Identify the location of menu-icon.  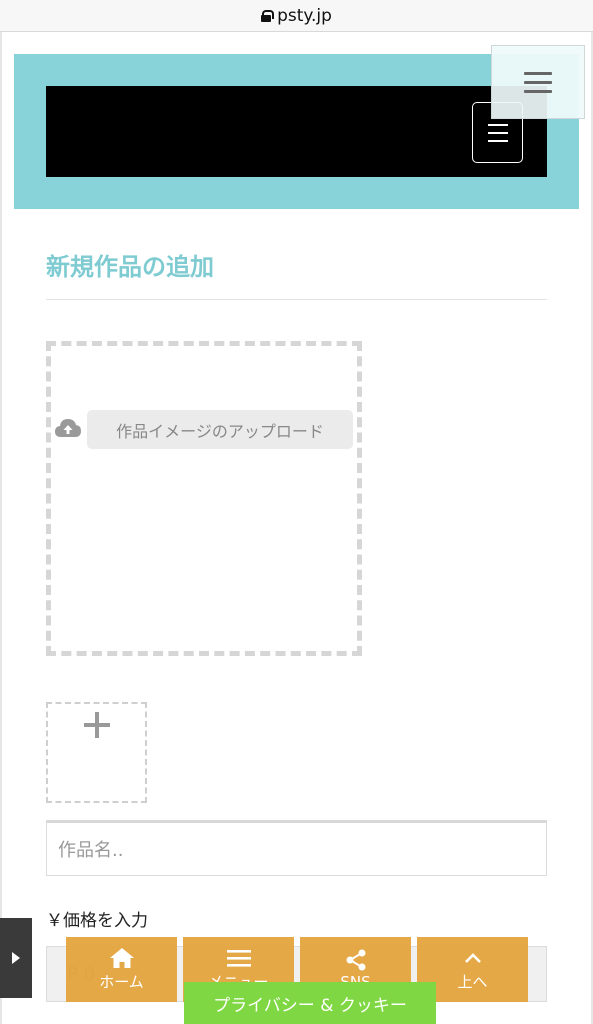
(238, 958).